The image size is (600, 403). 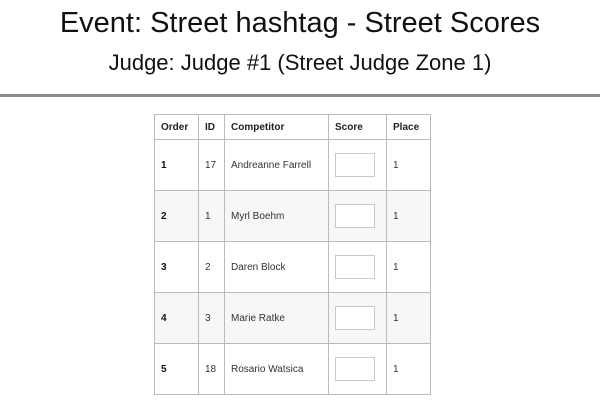 What do you see at coordinates (176, 267) in the screenshot?
I see `order-cell: 3` at bounding box center [176, 267].